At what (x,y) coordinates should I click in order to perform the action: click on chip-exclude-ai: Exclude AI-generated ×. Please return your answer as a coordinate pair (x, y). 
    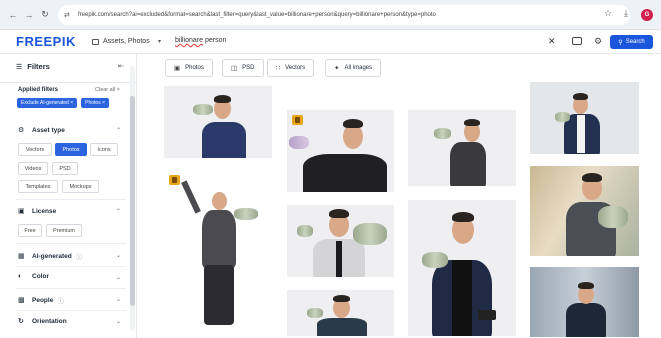
    Looking at the image, I should click on (47, 103).